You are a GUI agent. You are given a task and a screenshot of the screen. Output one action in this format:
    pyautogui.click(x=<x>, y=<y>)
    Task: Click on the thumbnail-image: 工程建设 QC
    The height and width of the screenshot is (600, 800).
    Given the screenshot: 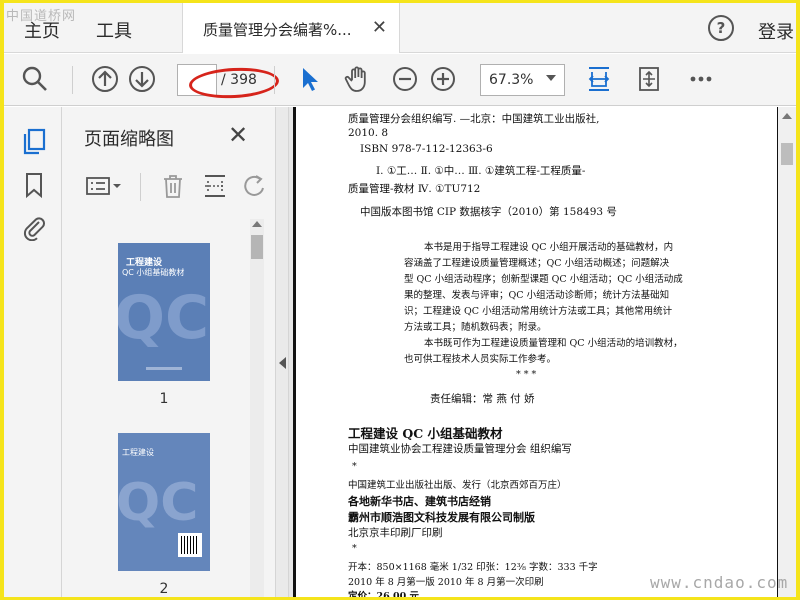 What is the action you would take?
    pyautogui.click(x=164, y=502)
    